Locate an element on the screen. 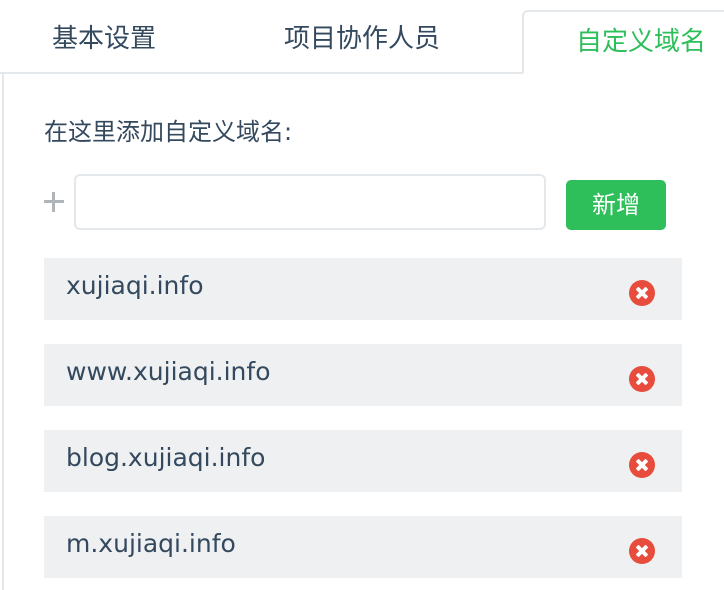 Image resolution: width=724 pixels, height=590 pixels. plus-icon is located at coordinates (54, 202).